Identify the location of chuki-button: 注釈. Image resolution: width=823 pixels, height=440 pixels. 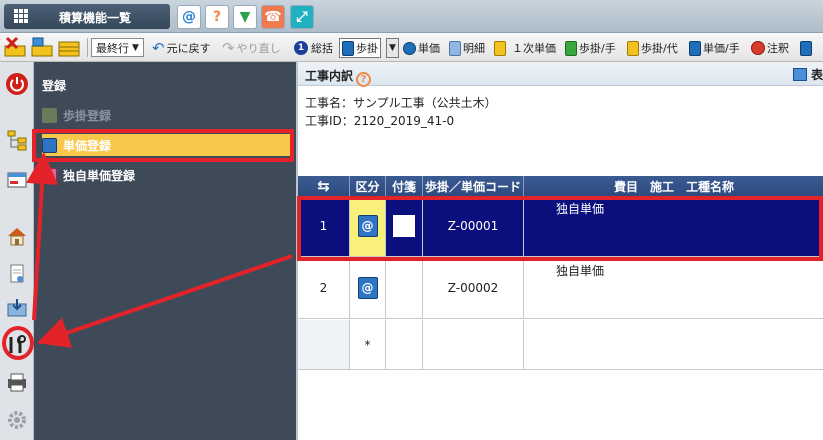
(770, 48).